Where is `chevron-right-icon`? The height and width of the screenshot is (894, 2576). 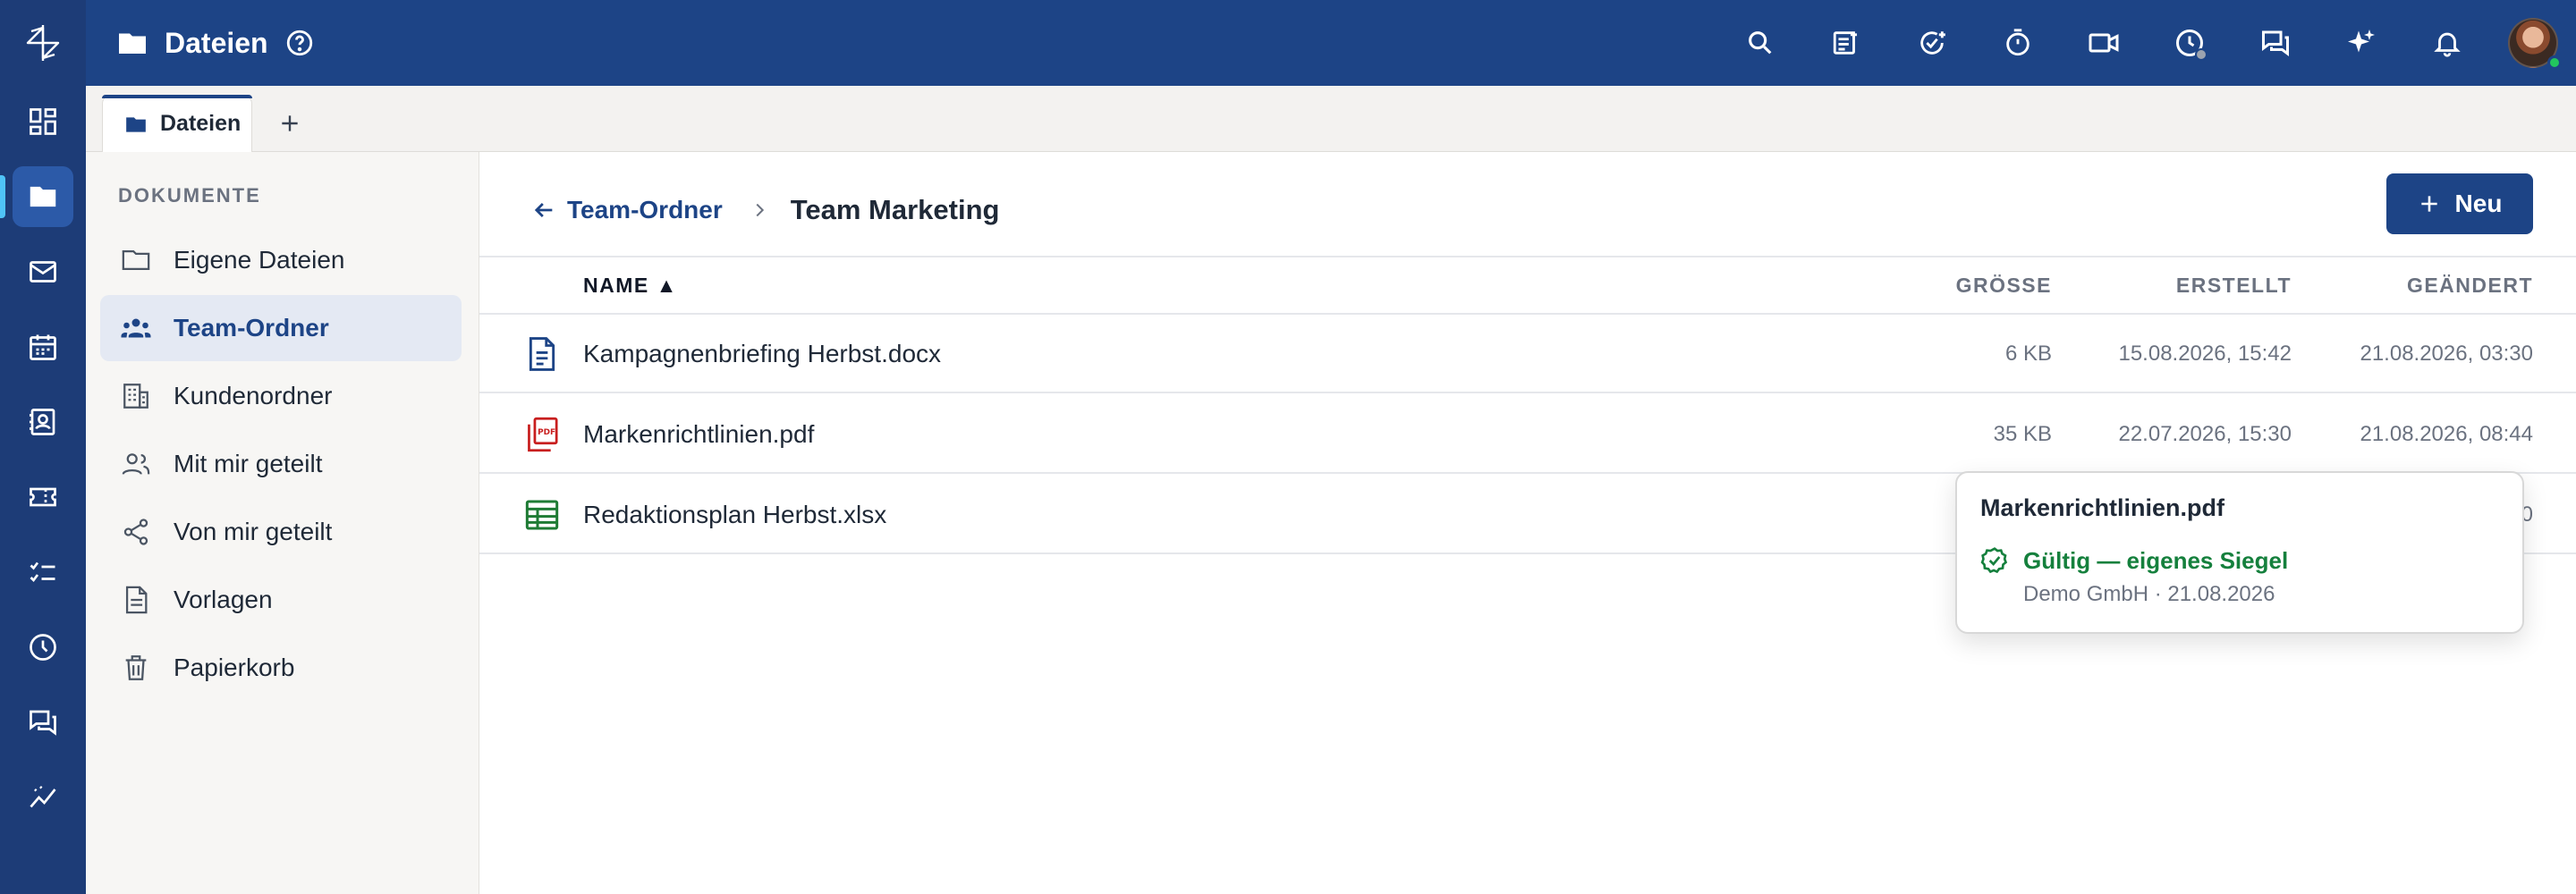 chevron-right-icon is located at coordinates (760, 210).